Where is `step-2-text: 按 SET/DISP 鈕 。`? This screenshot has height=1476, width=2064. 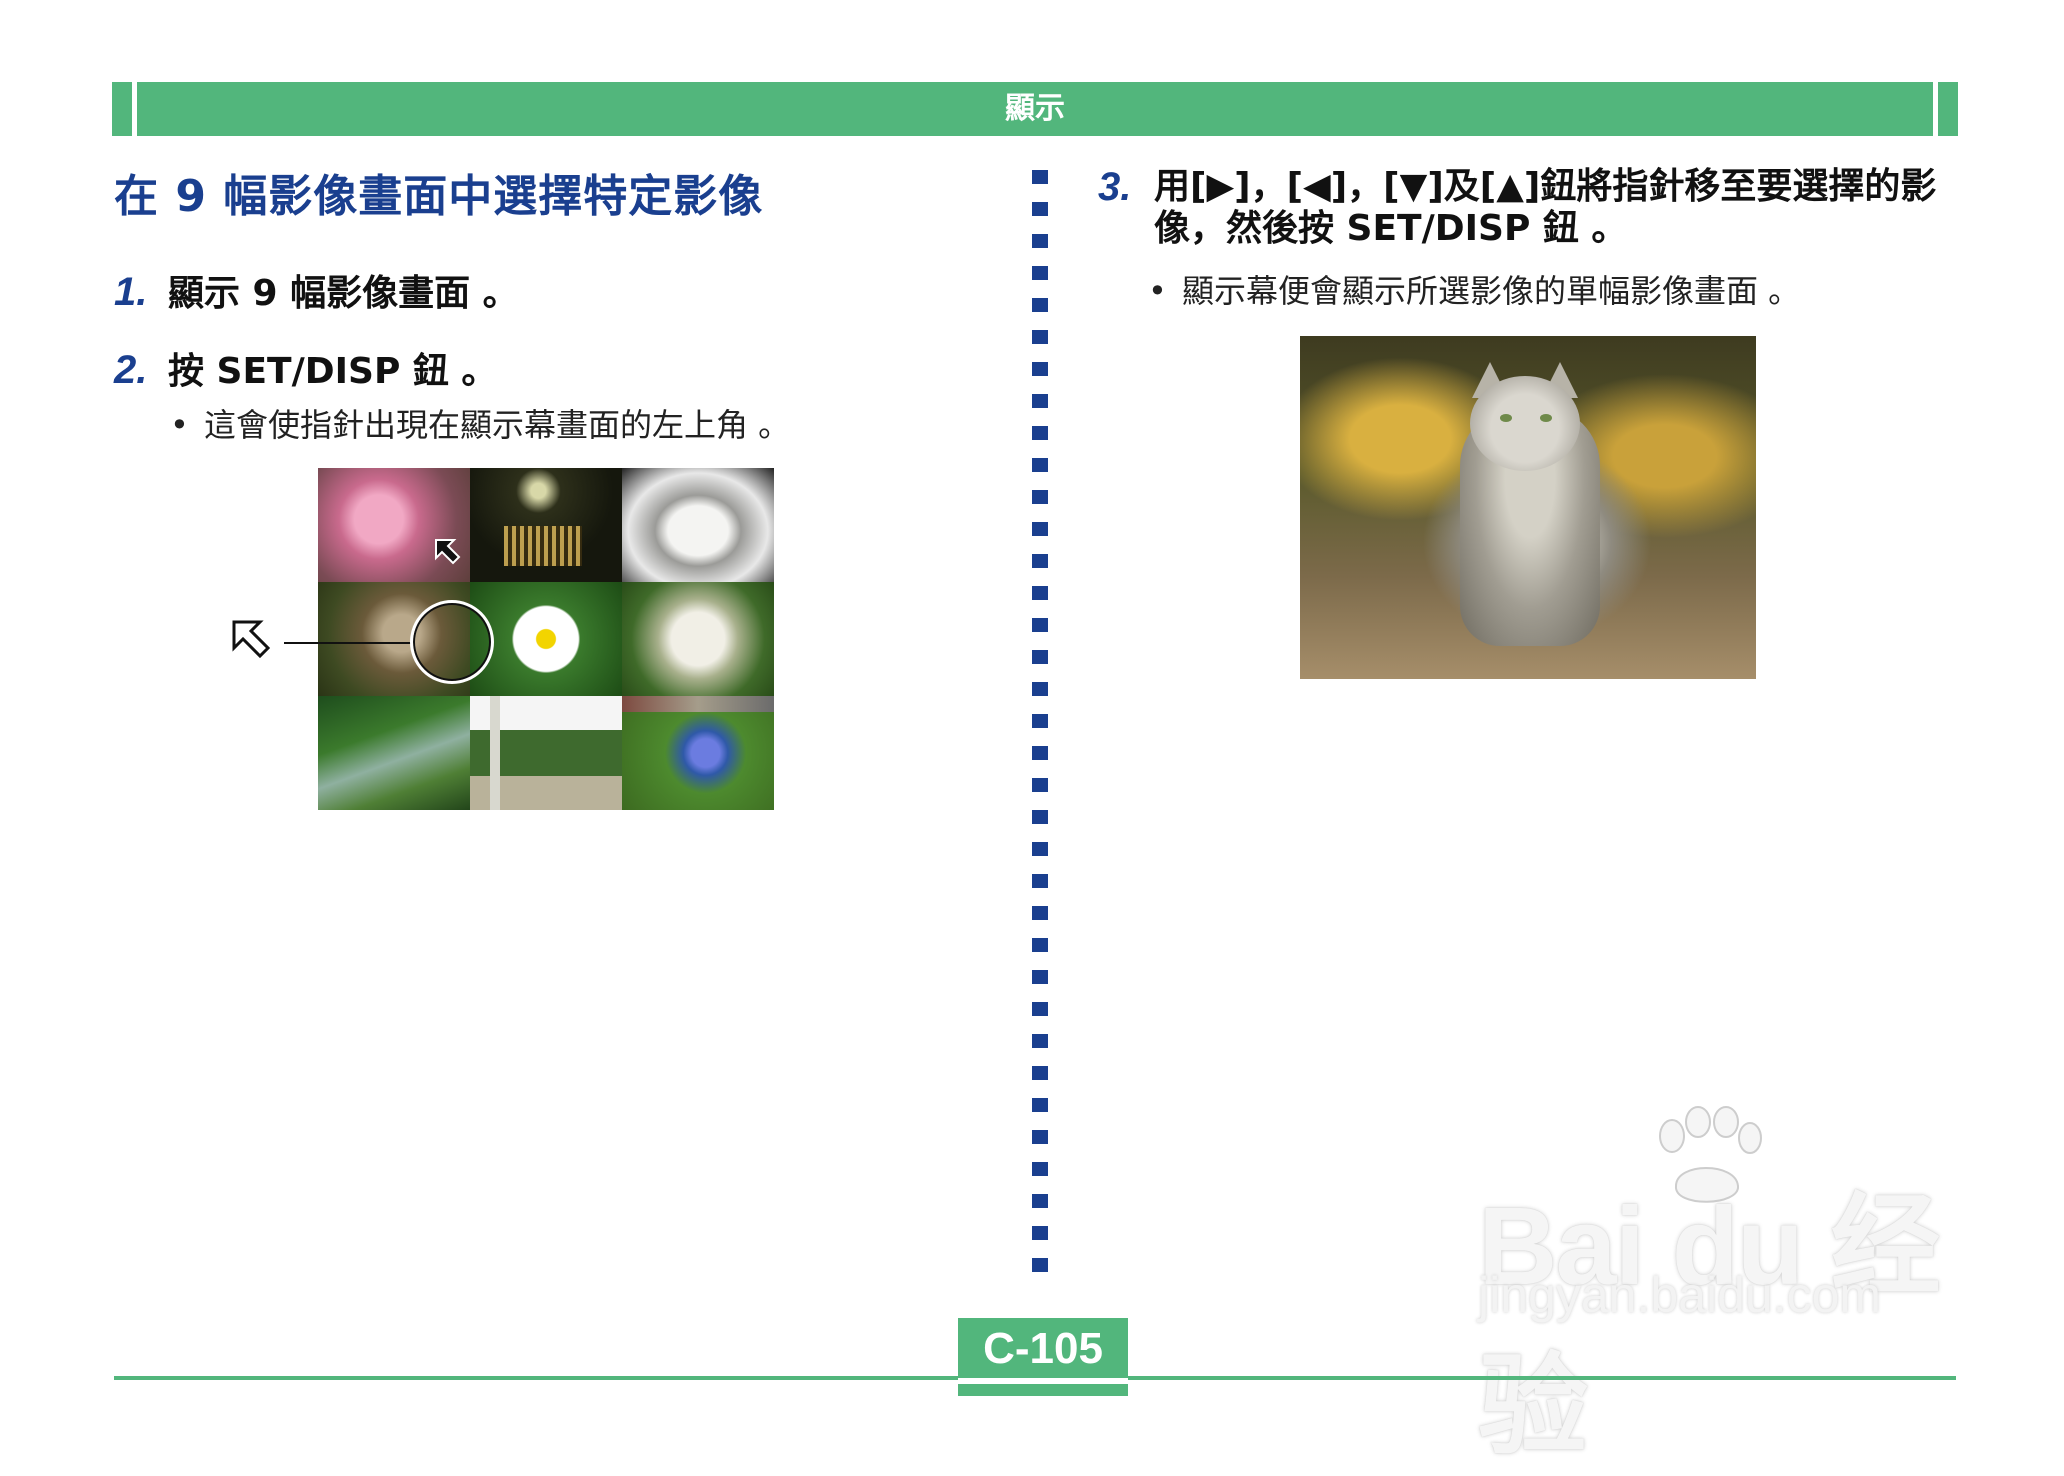
step-2-text: 按 SET/DISP 鈕 。 is located at coordinates (333, 371).